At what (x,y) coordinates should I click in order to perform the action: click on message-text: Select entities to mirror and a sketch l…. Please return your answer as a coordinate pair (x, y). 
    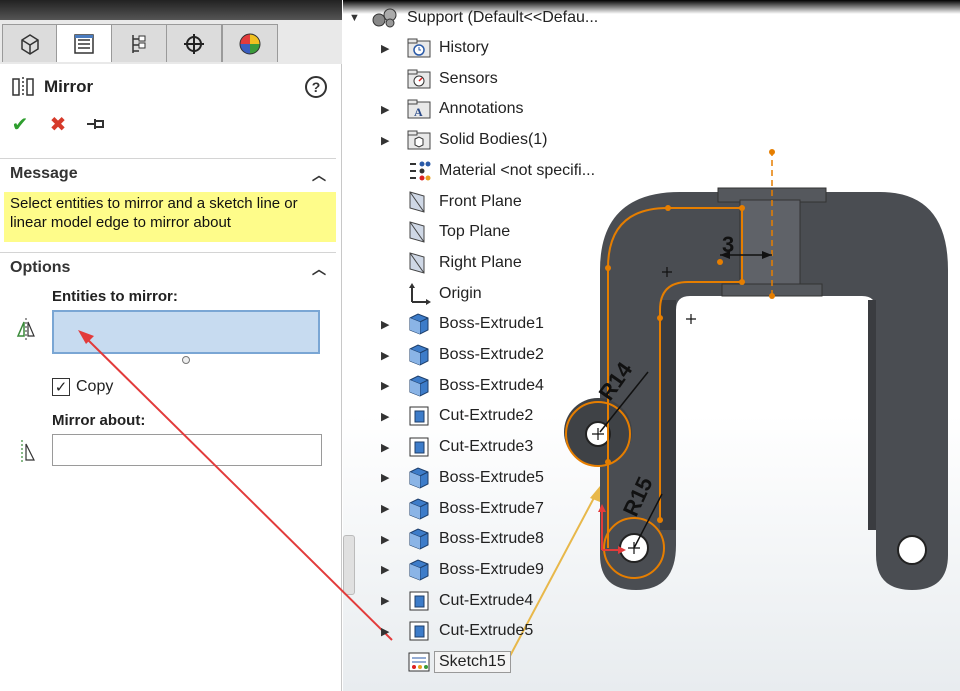
    Looking at the image, I should click on (170, 217).